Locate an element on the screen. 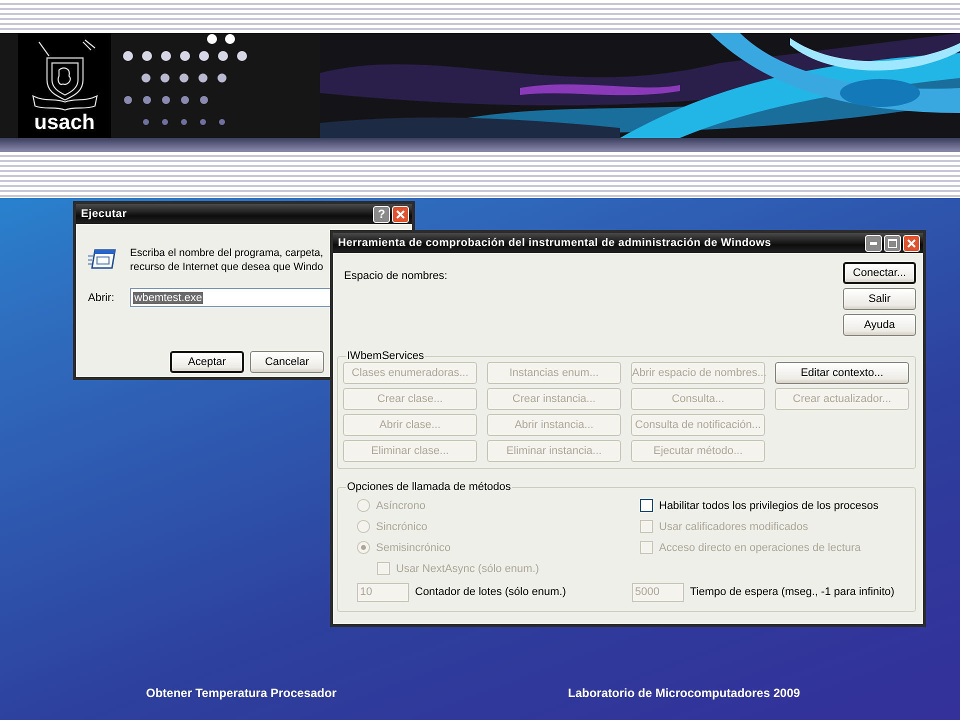 Image resolution: width=960 pixels, height=720 pixels. group-label: Opciones de llamada de métodos is located at coordinates (429, 487).